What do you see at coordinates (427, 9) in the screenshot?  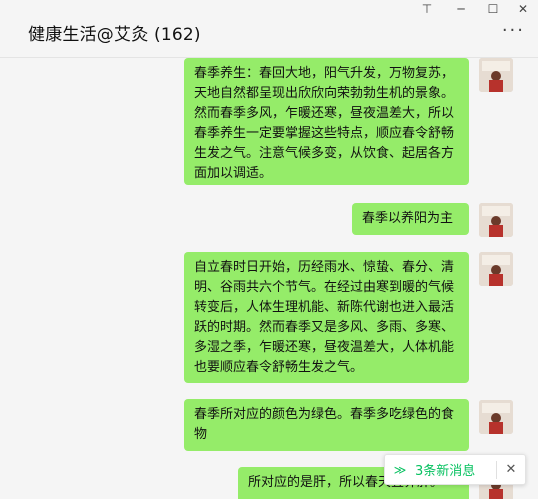 I see `pin-icon: ⊤` at bounding box center [427, 9].